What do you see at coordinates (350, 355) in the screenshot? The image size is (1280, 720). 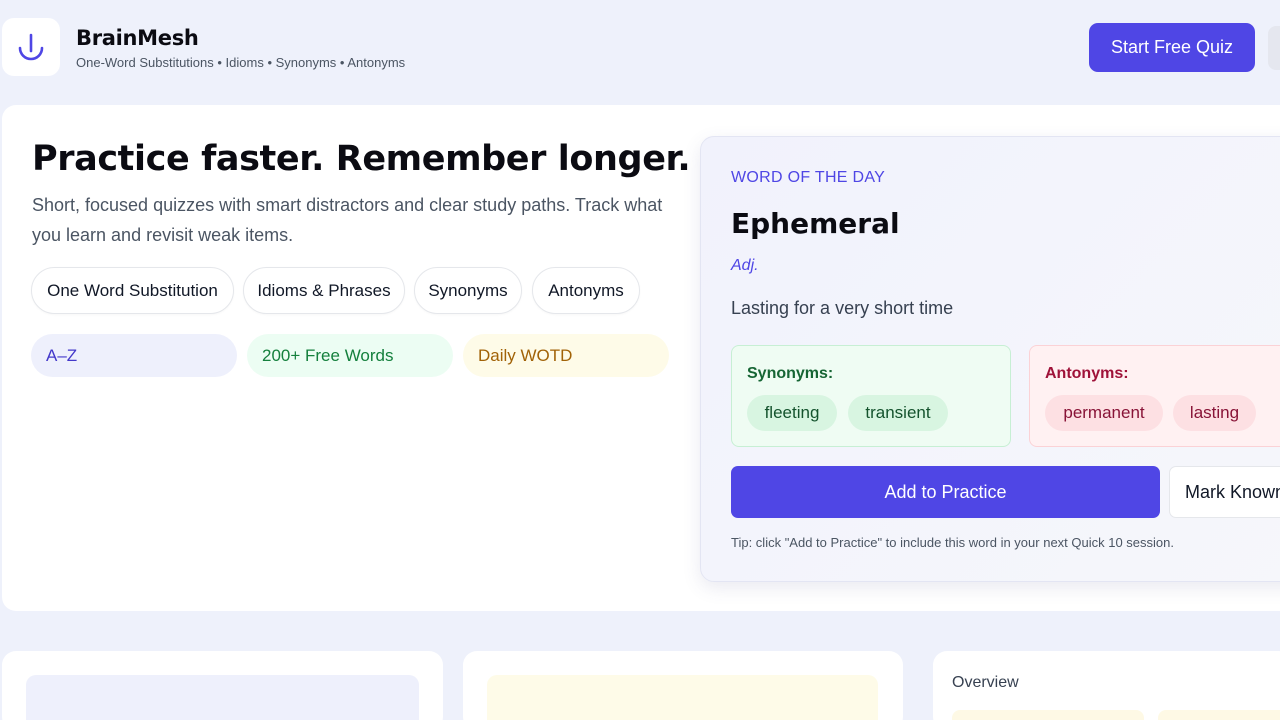 I see `badge-free-words: 200+ Free Words` at bounding box center [350, 355].